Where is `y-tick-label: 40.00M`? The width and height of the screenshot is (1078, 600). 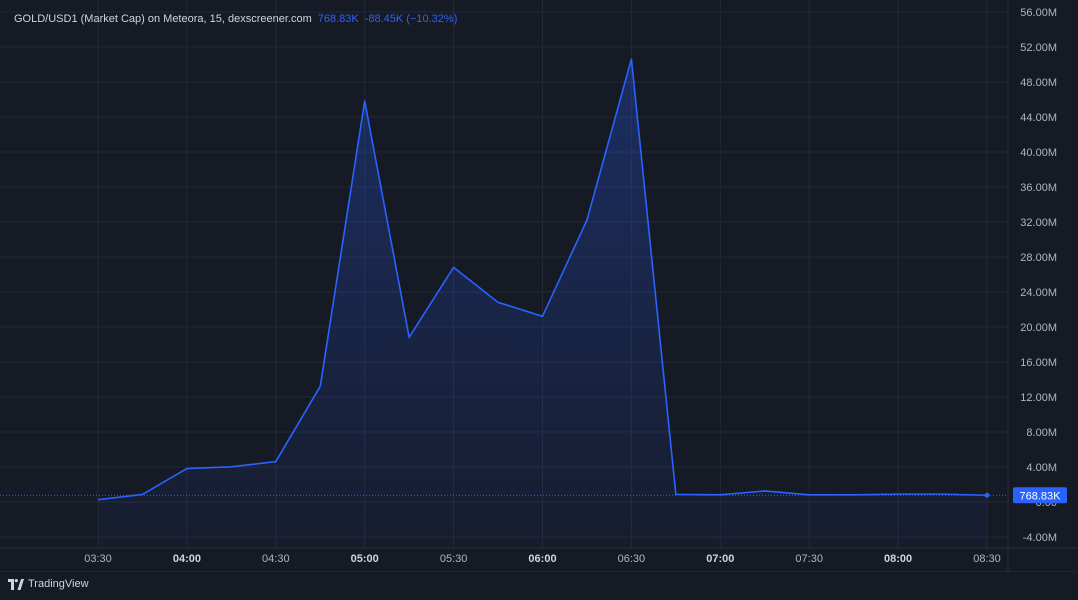
y-tick-label: 40.00M is located at coordinates (1038, 153).